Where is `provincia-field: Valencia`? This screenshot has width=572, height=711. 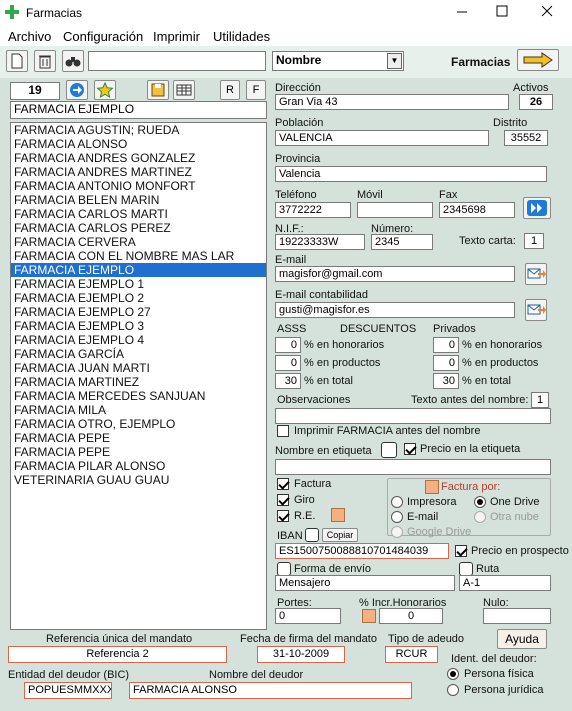
provincia-field: Valencia is located at coordinates (411, 174).